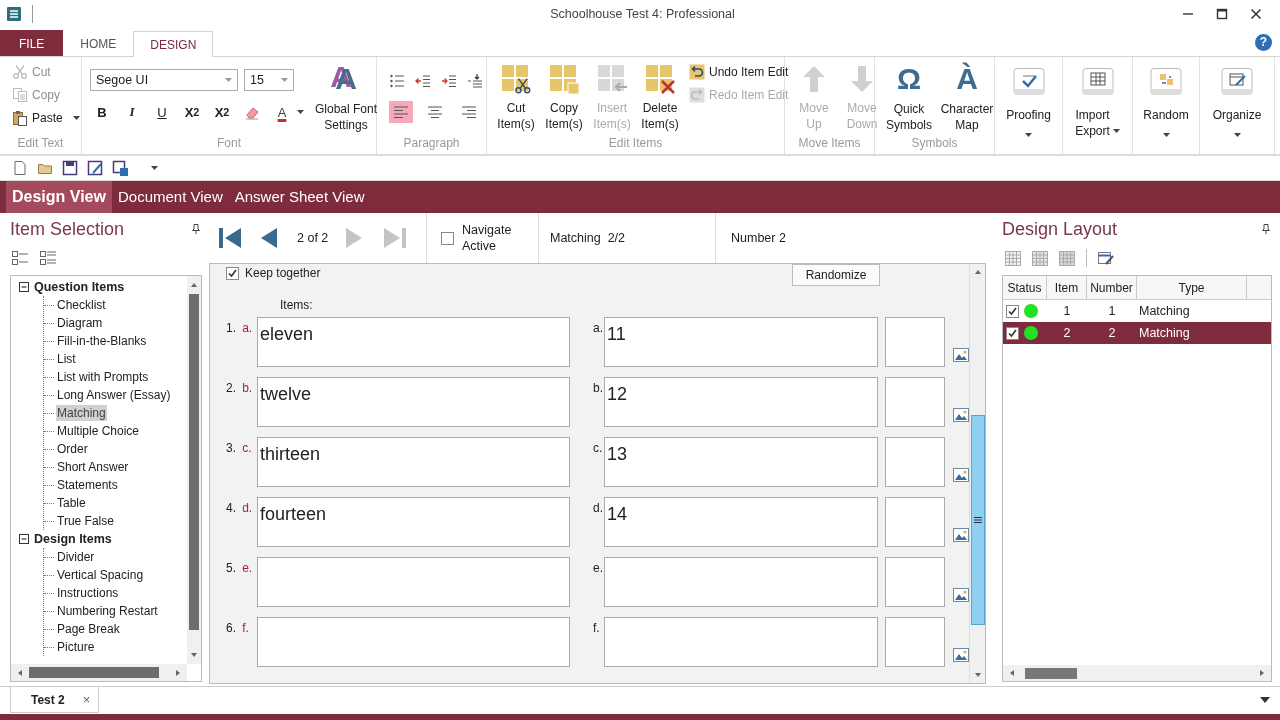 The height and width of the screenshot is (720, 1280). Describe the element at coordinates (72, 449) in the screenshot. I see `tree-item: Order` at that location.